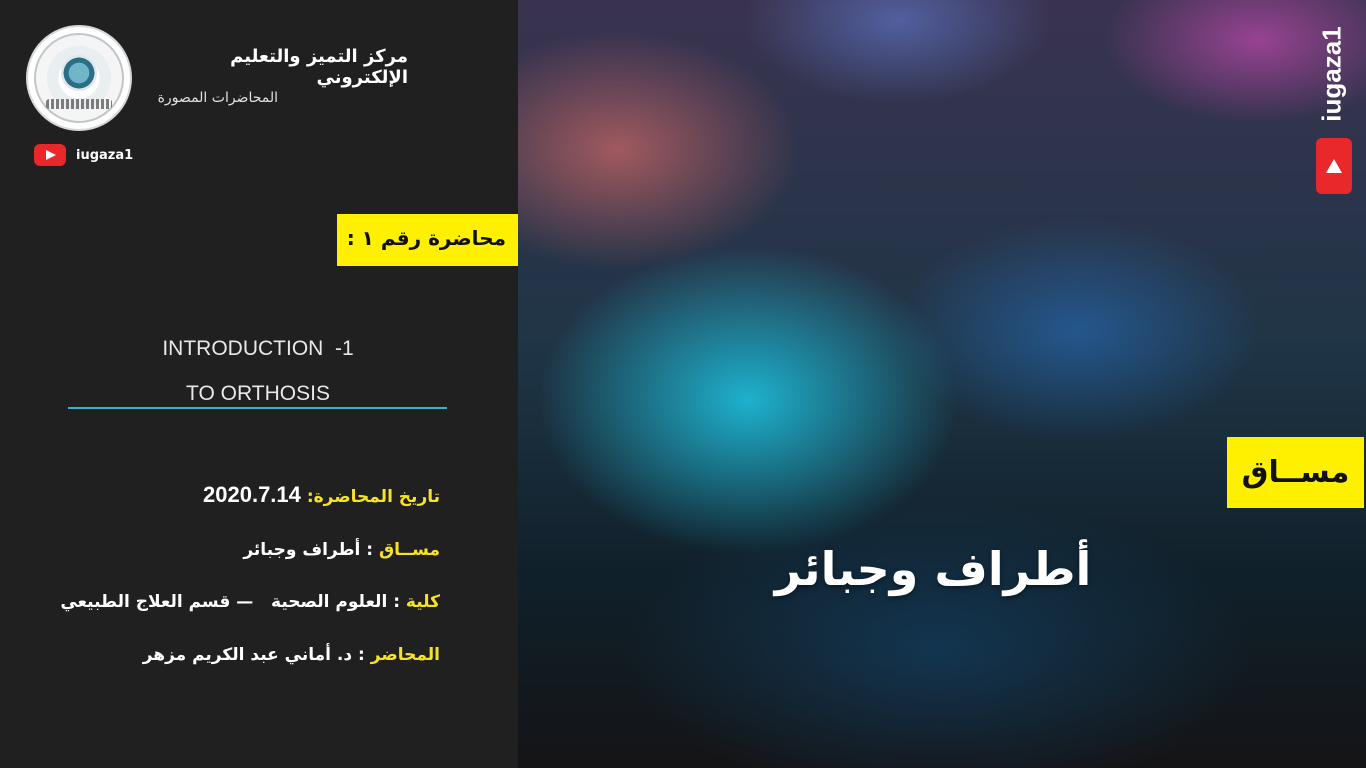 This screenshot has height=768, width=1366. I want to click on lecture-title-line1: INTRODUCTION -1, so click(258, 348).